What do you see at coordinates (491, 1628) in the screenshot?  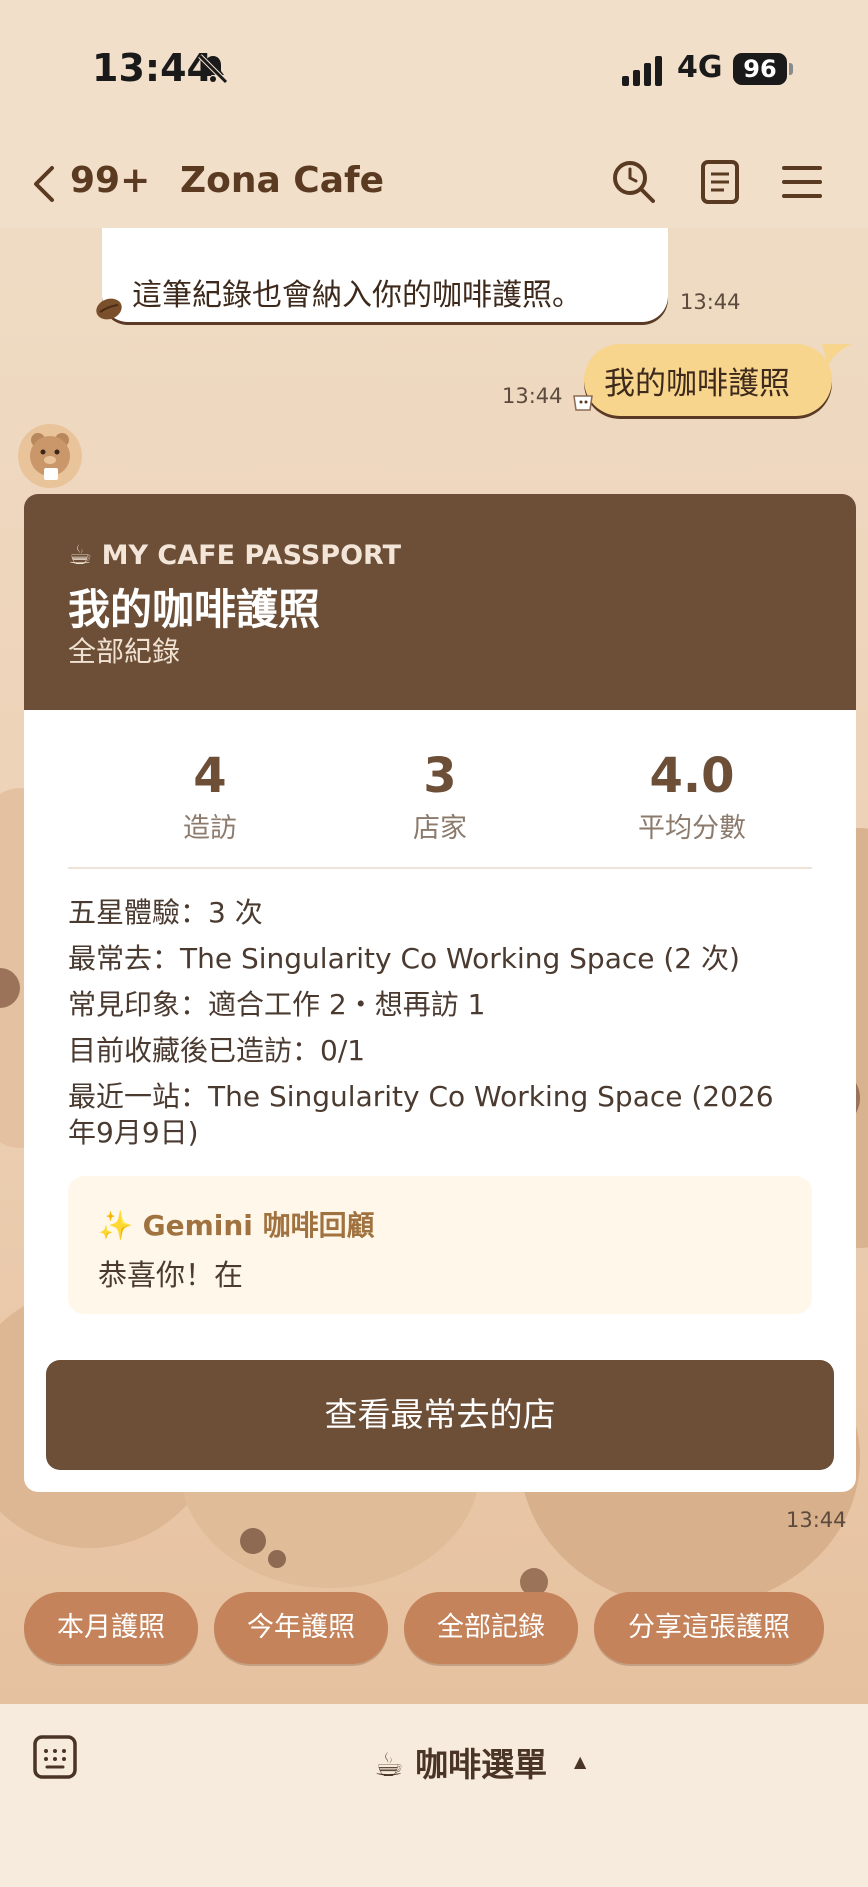 I see `quick-reply-all-records: 全部記錄` at bounding box center [491, 1628].